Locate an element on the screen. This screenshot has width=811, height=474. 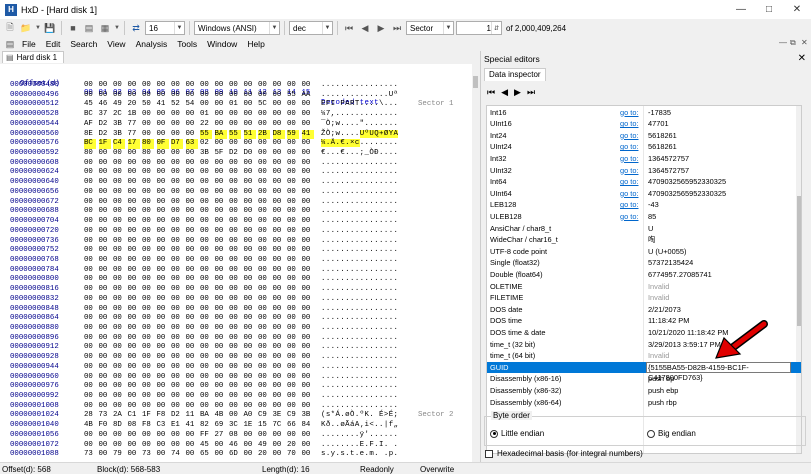
hex-byte: 3B is located at coordinates (206, 154).